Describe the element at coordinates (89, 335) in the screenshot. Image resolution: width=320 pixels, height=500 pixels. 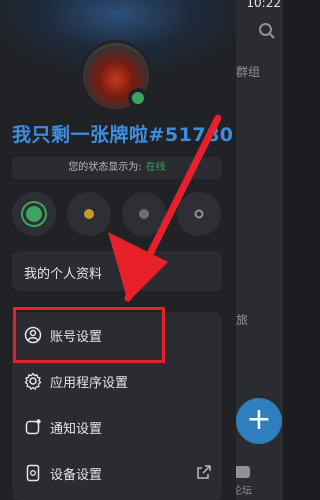
I see `highlight-box` at that location.